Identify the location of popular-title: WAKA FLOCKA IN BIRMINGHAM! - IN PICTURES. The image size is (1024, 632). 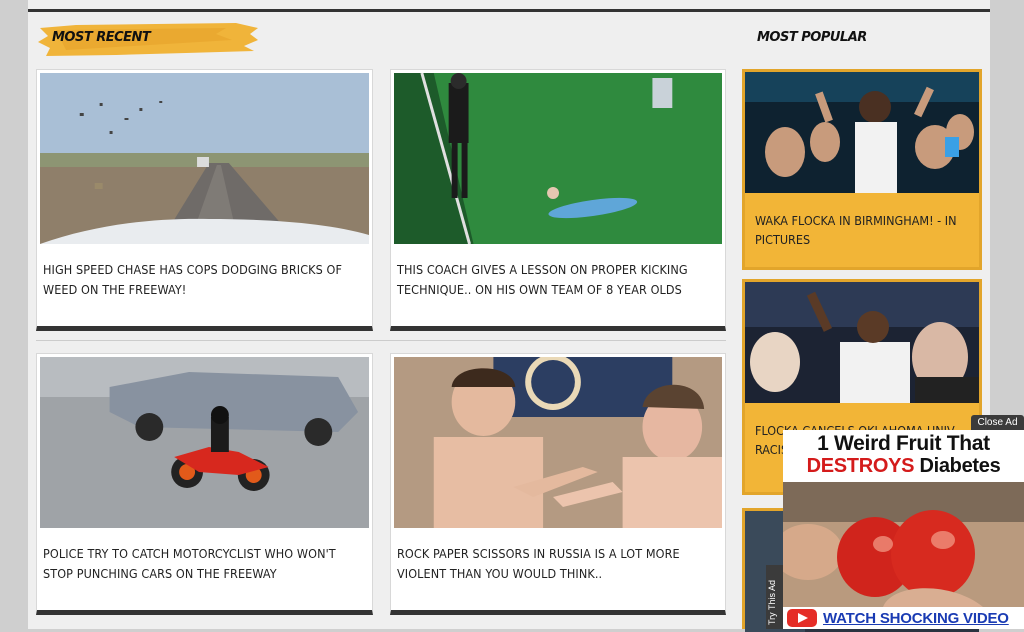
(862, 226).